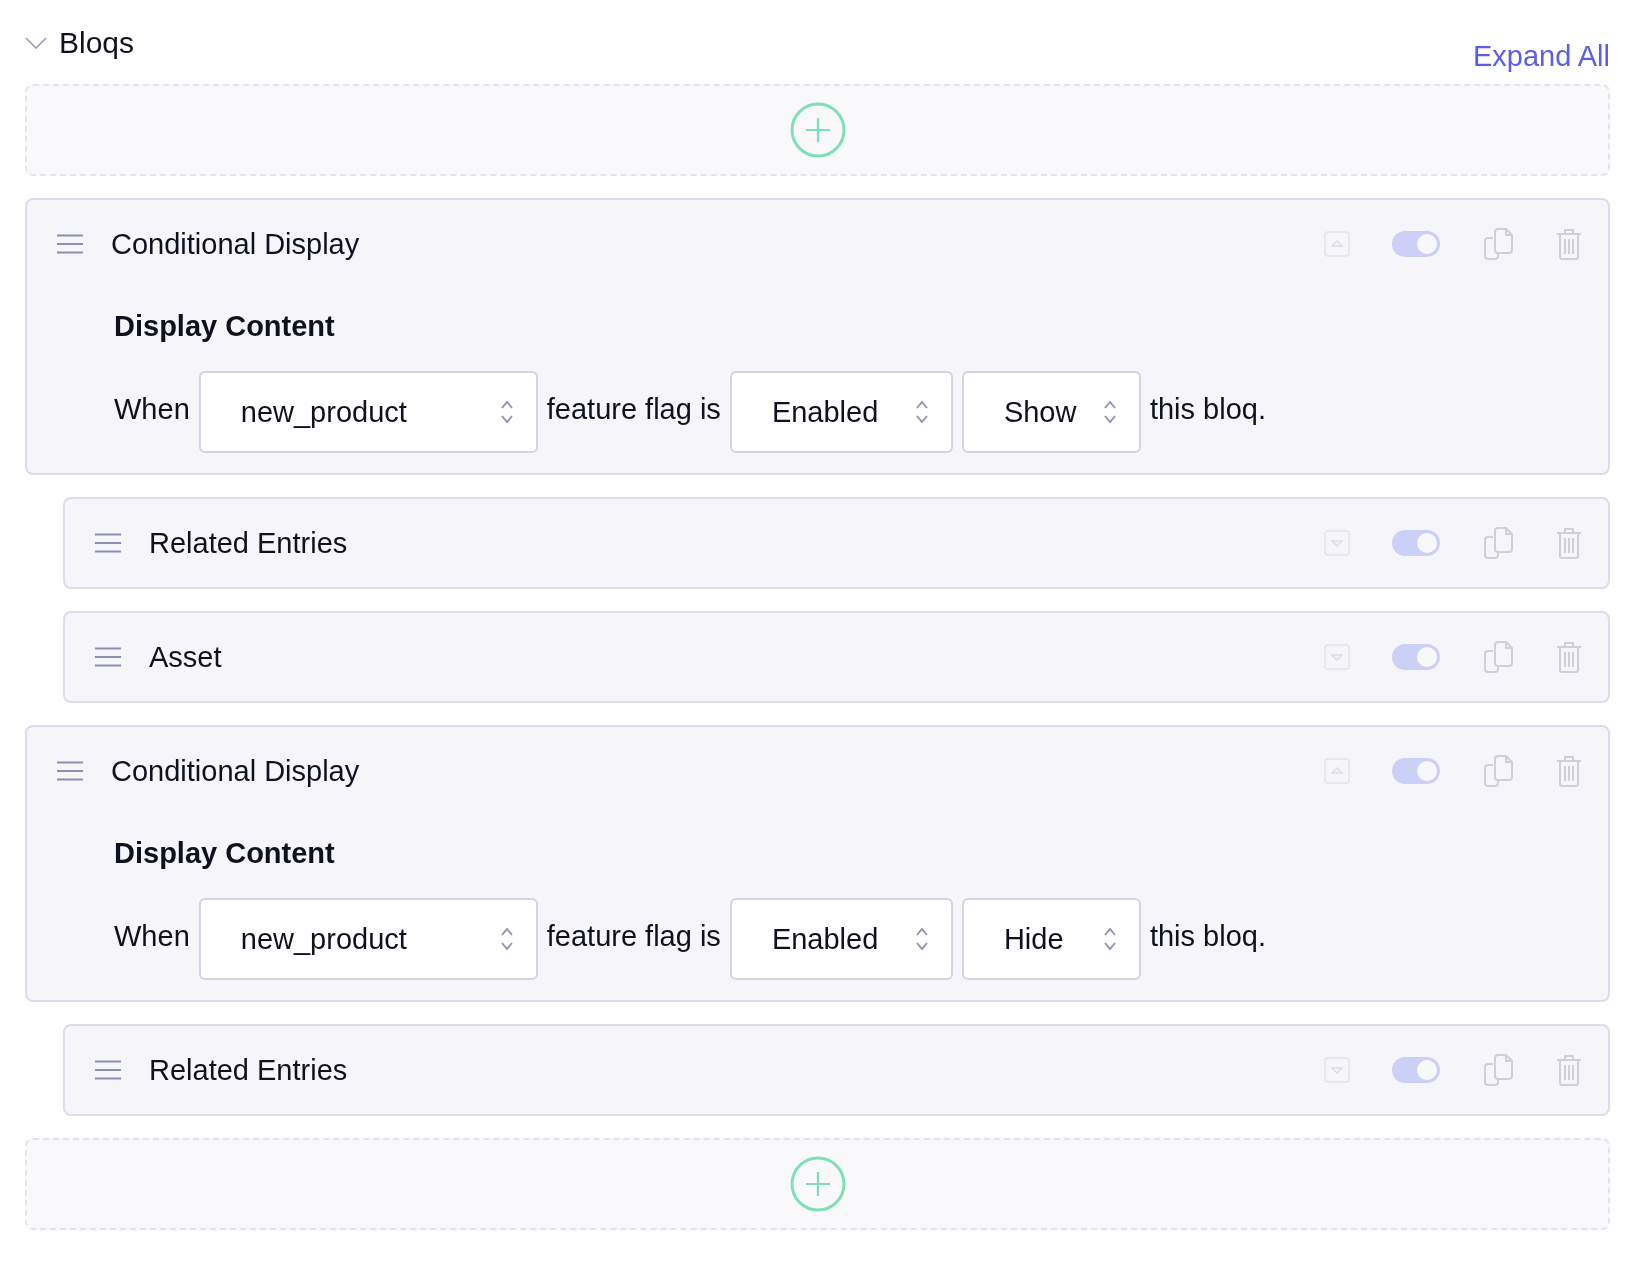 The image size is (1638, 1288). Describe the element at coordinates (186, 657) in the screenshot. I see `block-title: Asset` at that location.